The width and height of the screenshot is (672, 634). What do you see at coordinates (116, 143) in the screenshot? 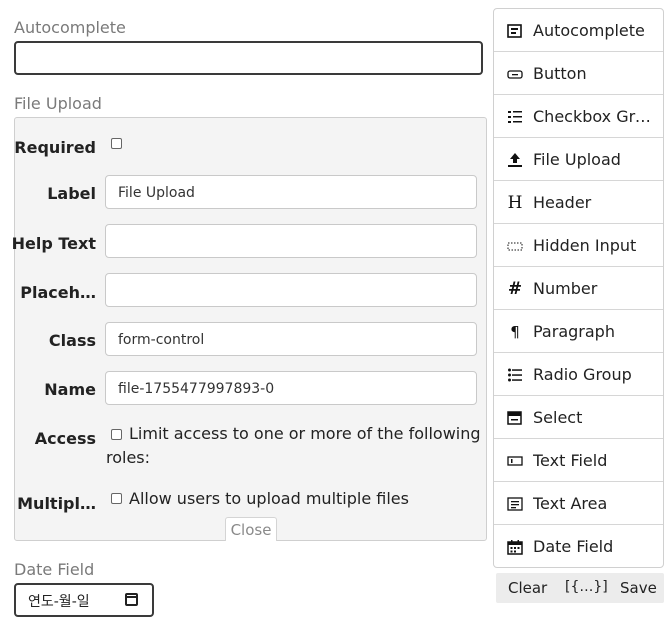
I see `required-checkbox` at bounding box center [116, 143].